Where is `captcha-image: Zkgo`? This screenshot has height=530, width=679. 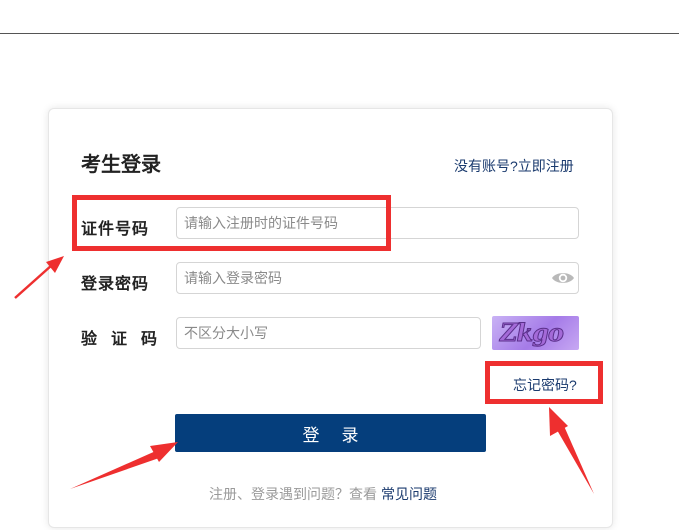
captcha-image: Zkgo is located at coordinates (535, 333).